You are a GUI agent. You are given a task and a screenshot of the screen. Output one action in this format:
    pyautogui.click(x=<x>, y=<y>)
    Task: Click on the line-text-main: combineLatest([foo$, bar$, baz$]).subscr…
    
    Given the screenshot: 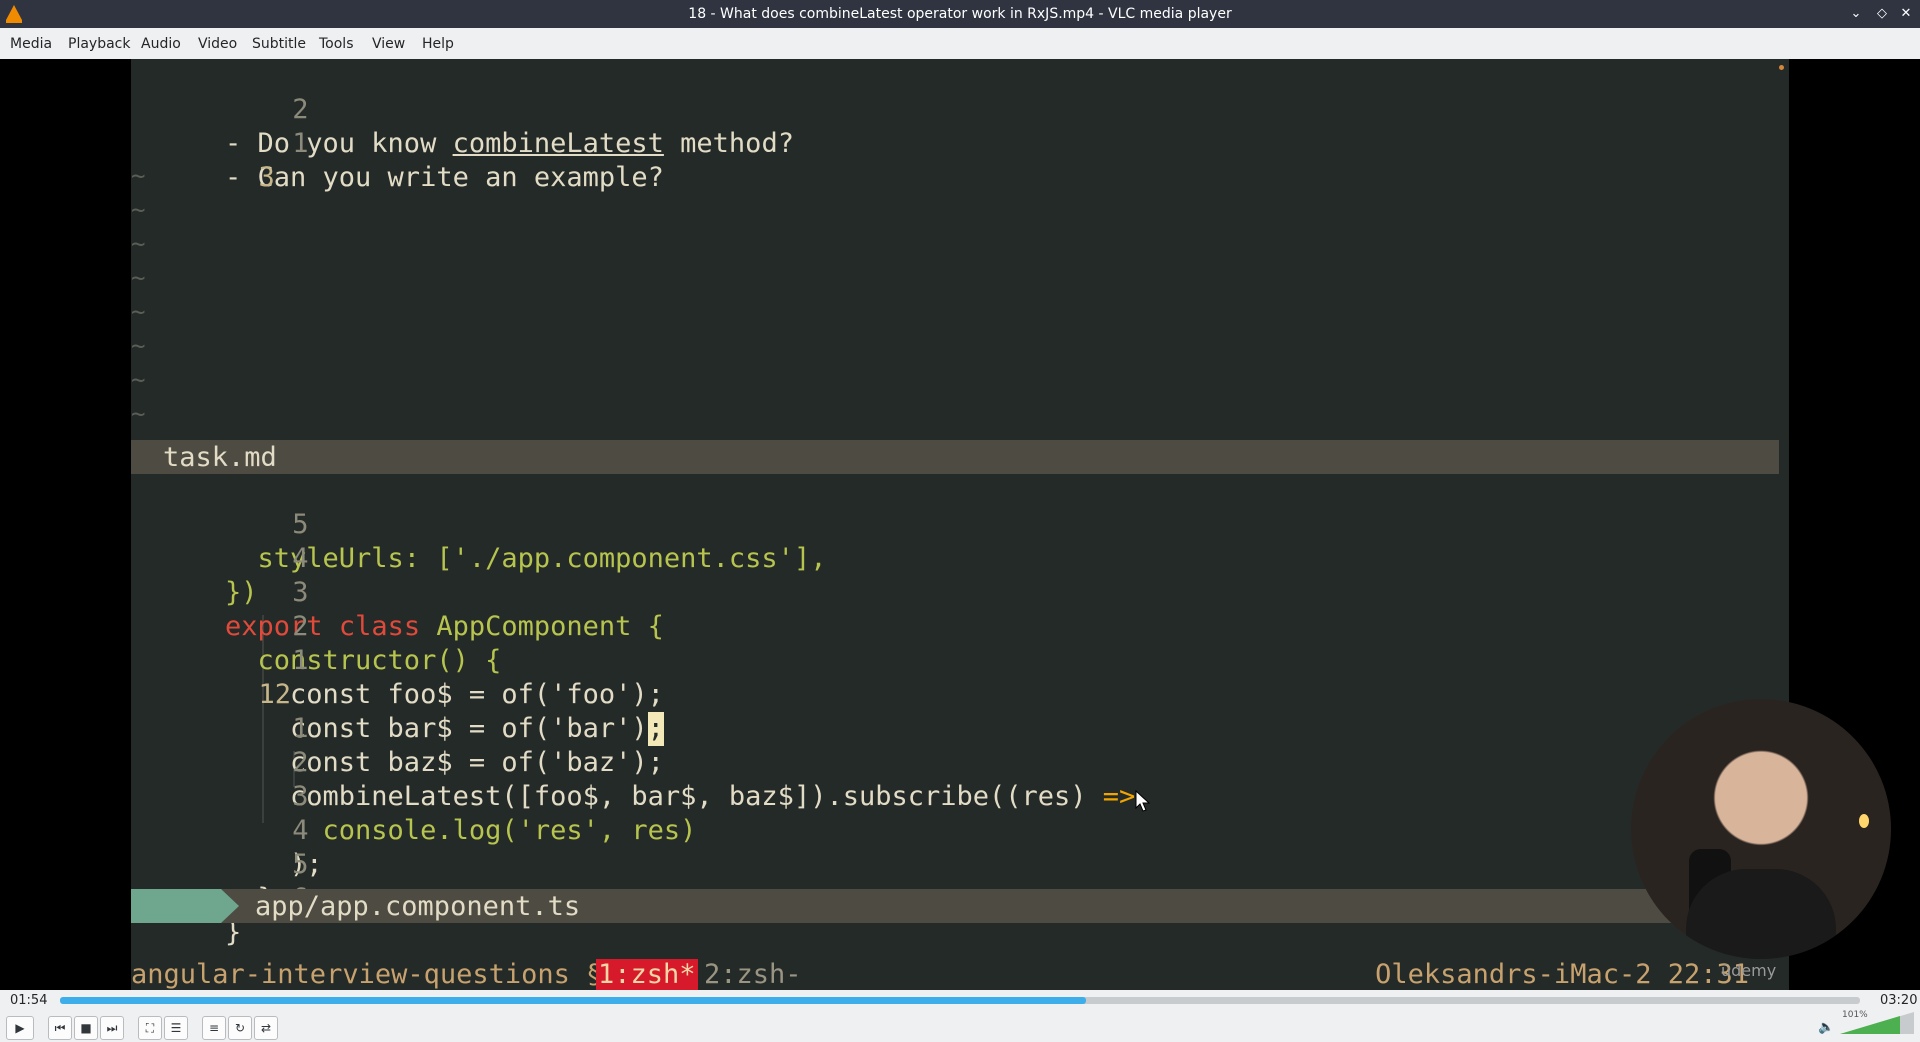 What is the action you would take?
    pyautogui.click(x=664, y=796)
    